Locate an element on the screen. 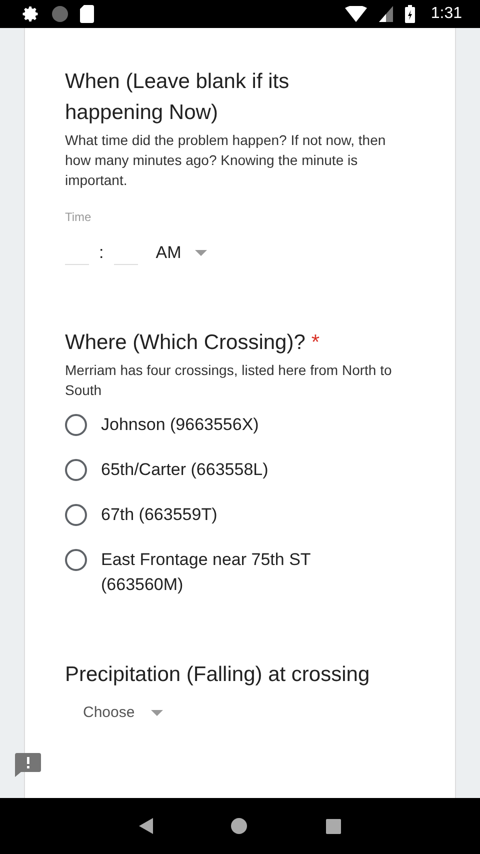 This screenshot has width=480, height=854. home-icon is located at coordinates (239, 826).